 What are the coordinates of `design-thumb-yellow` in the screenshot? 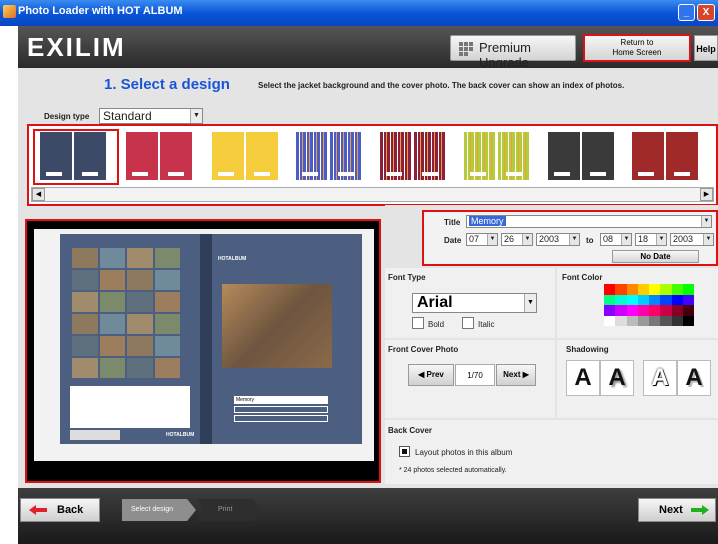 It's located at (245, 156).